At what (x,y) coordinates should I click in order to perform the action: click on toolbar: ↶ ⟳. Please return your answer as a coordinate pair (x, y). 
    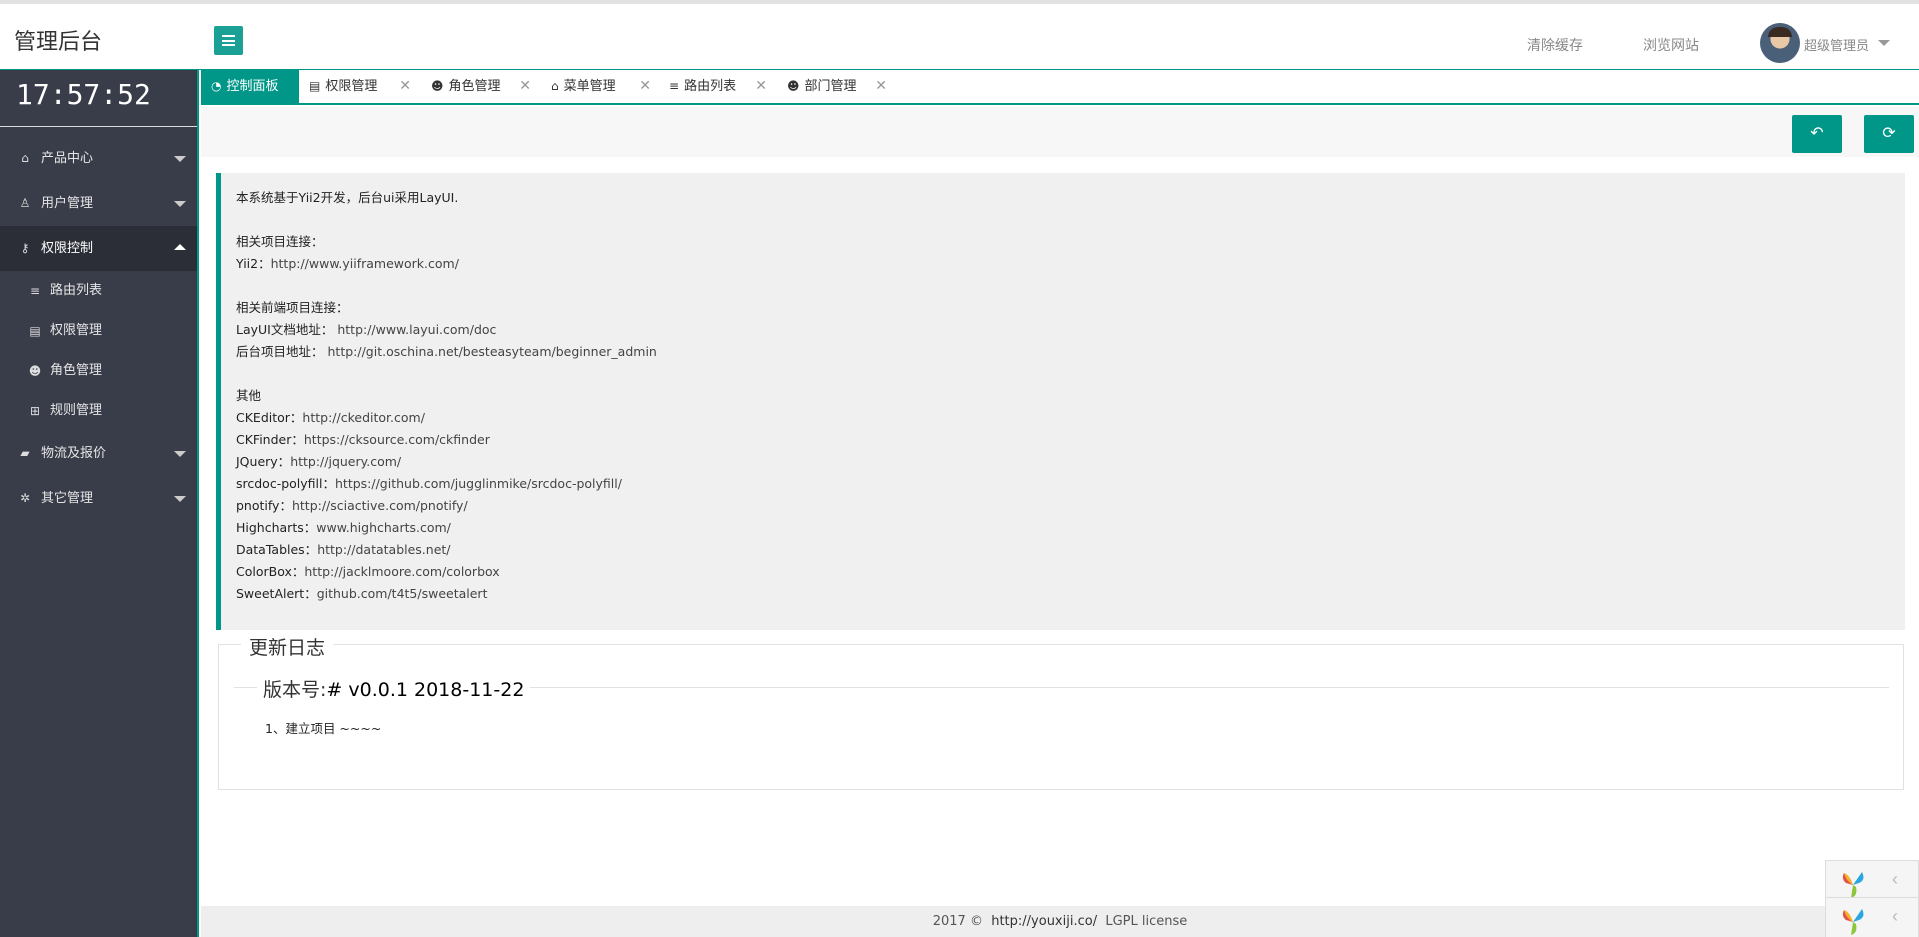
    Looking at the image, I should click on (1060, 132).